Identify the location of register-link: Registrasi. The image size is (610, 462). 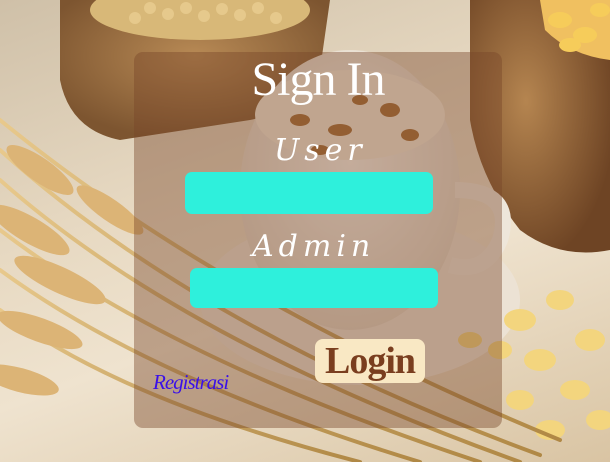
(191, 382).